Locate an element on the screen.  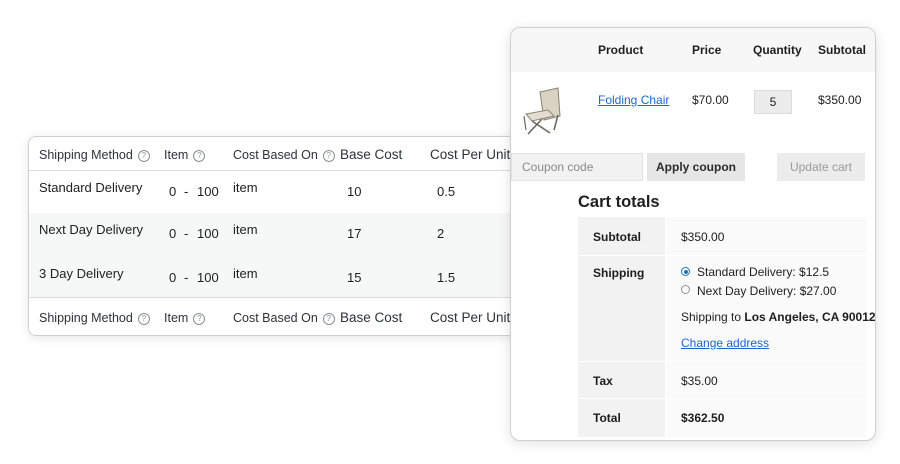
header-shipping-method: Shipping Method? is located at coordinates (94, 155).